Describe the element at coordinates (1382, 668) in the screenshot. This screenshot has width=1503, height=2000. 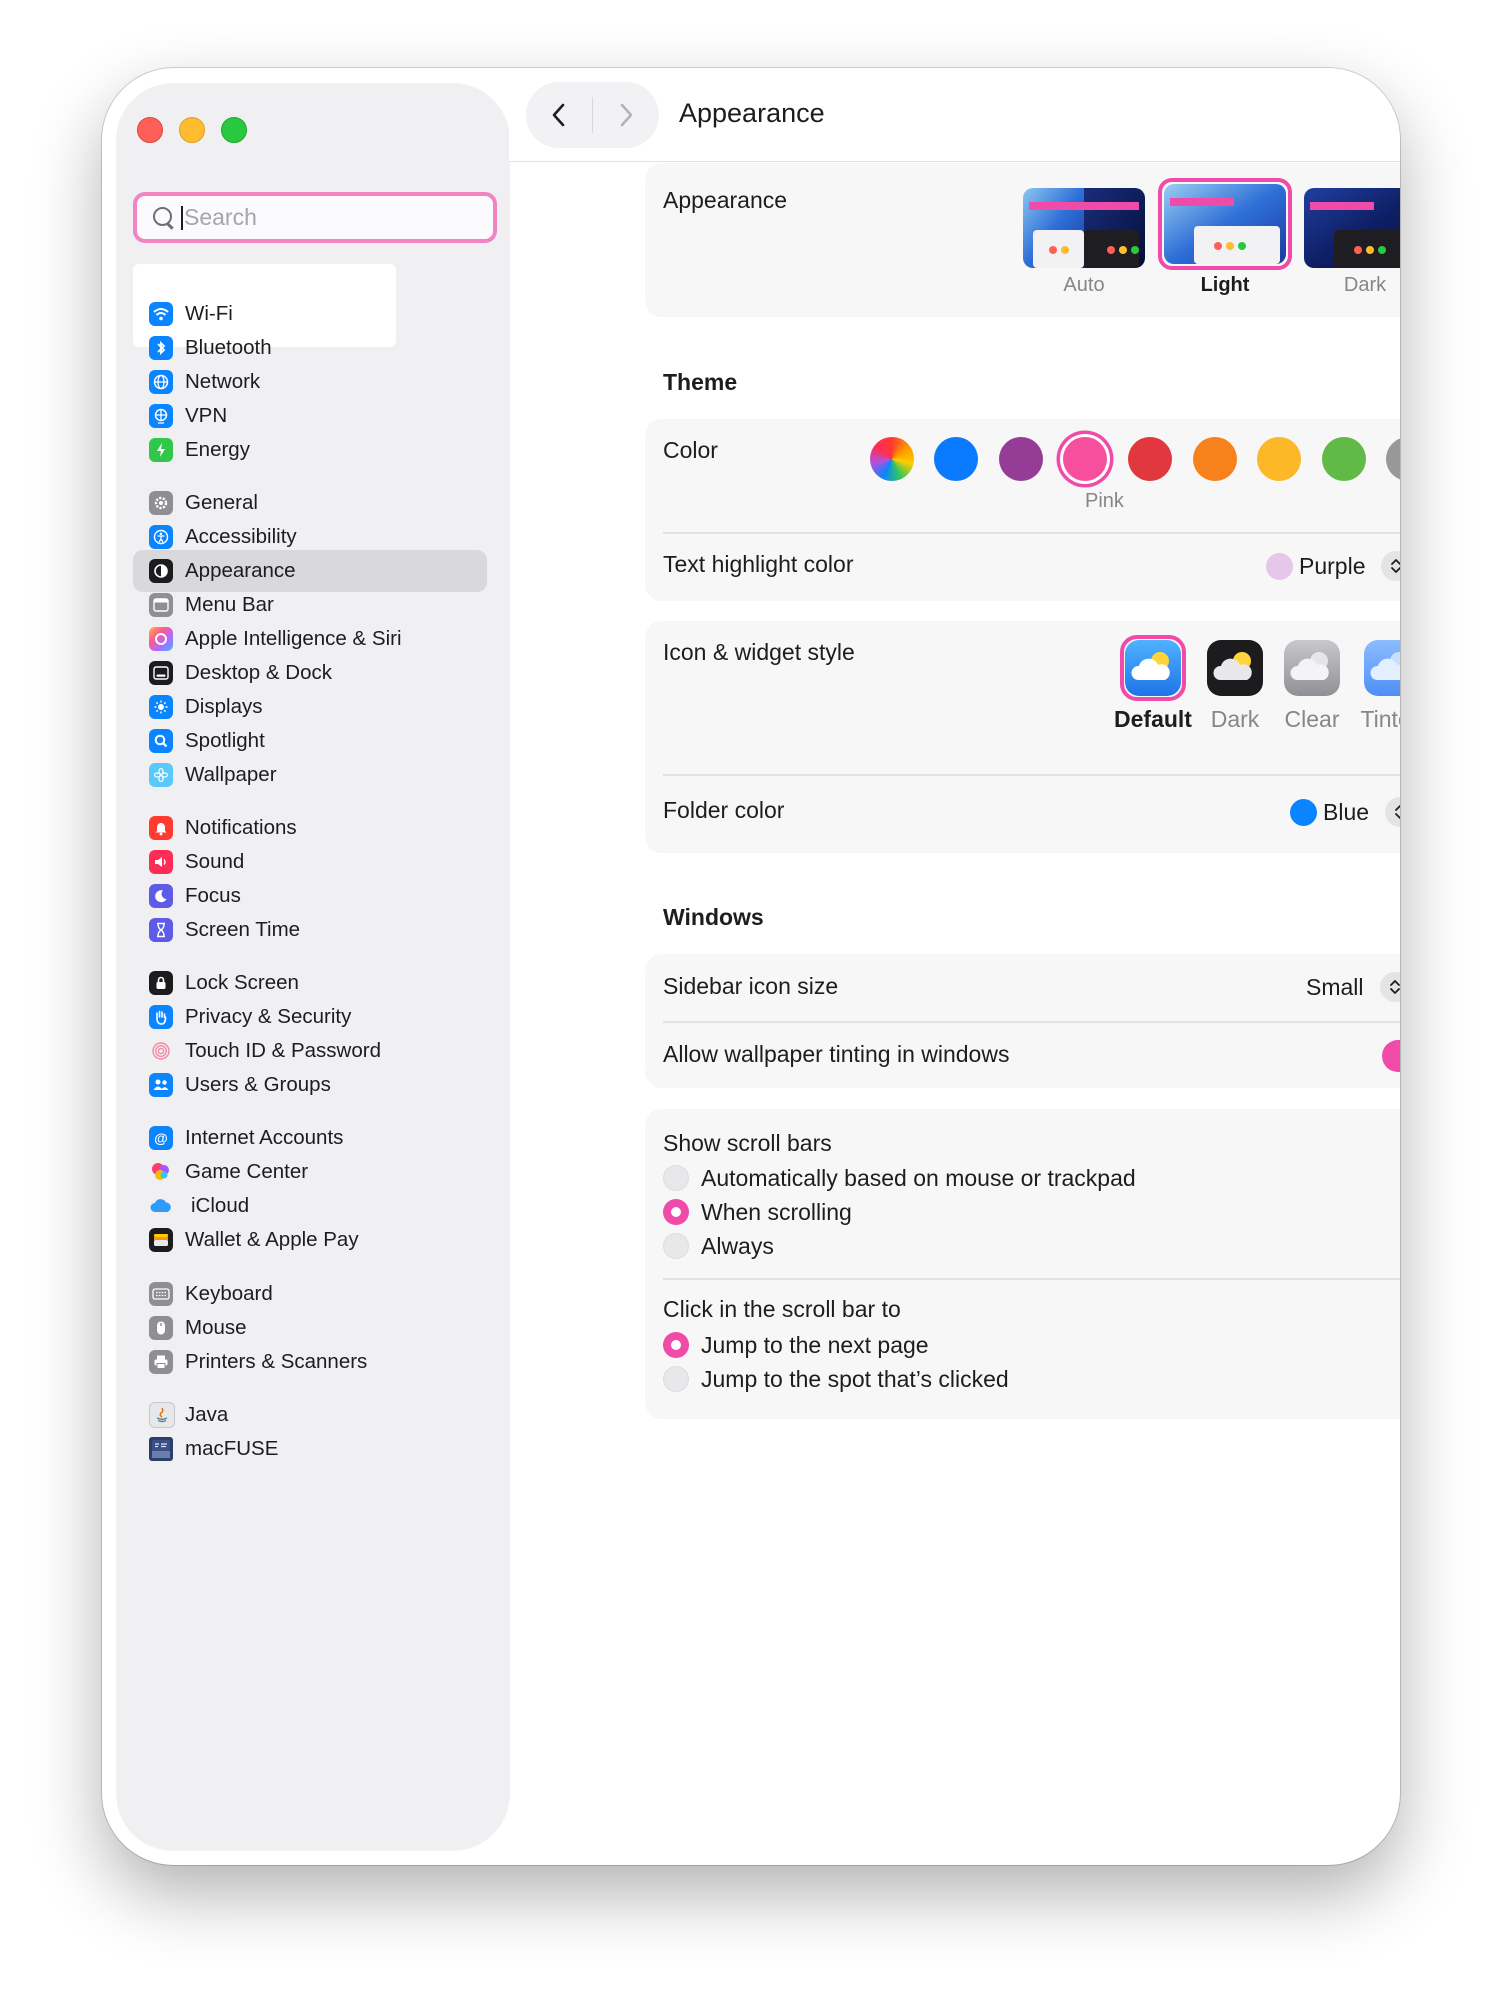
I see `icon-style-tinted-weather-icon` at that location.